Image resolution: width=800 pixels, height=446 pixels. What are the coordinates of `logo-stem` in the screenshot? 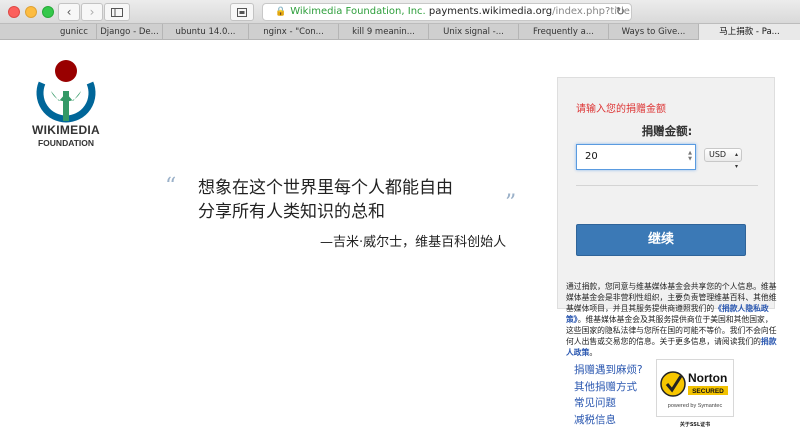 It's located at (66, 106).